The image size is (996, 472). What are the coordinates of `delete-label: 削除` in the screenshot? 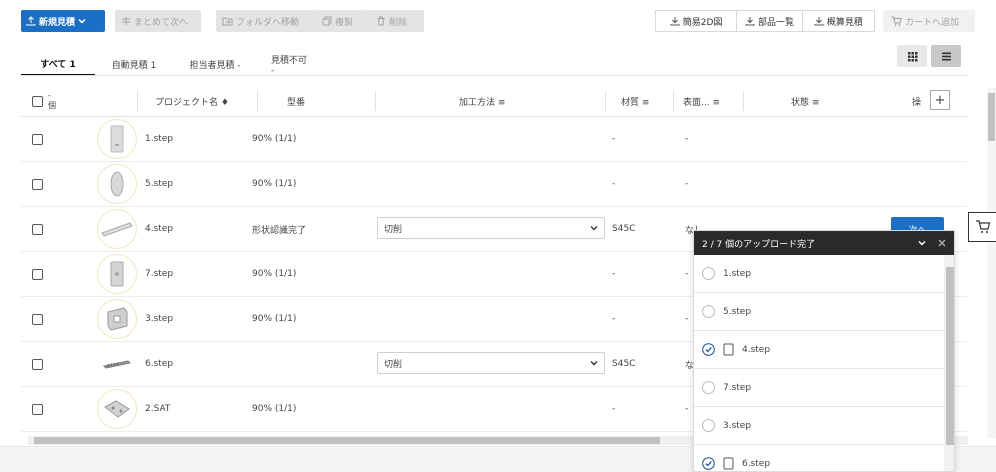 It's located at (398, 22).